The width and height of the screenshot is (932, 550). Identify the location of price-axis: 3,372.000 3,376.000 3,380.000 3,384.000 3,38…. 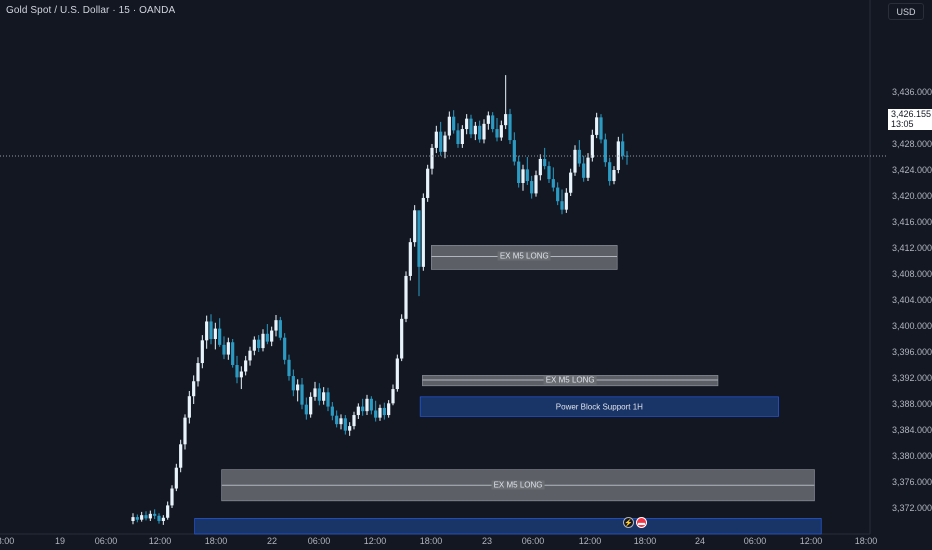
(901, 267).